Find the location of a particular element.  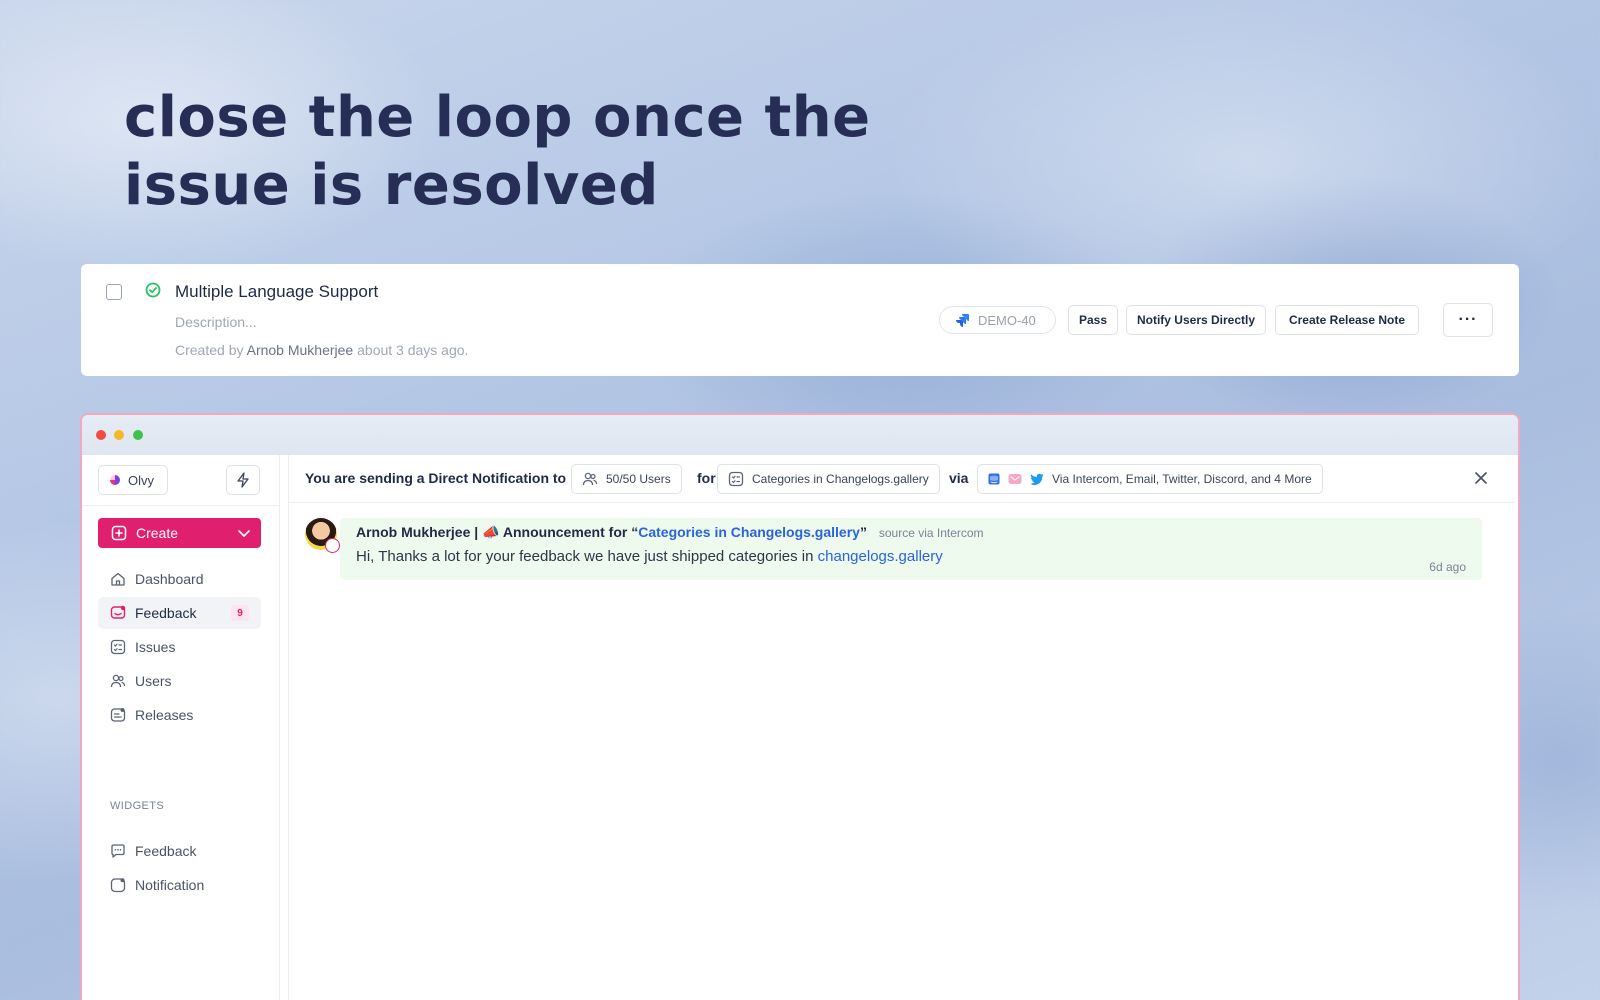

created-suffix: about 3 days ago. is located at coordinates (413, 350).